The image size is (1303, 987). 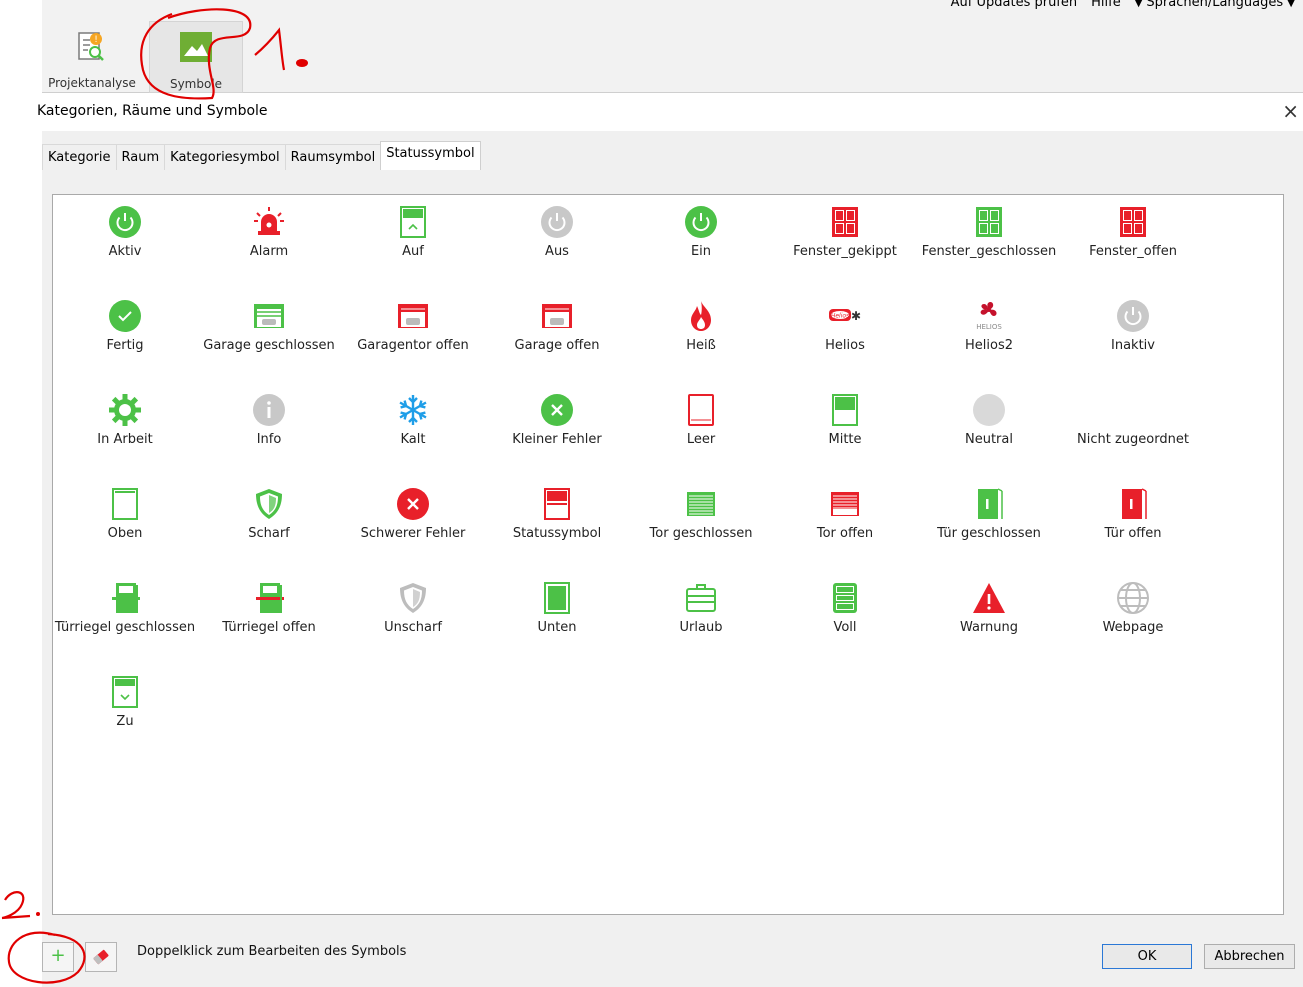 What do you see at coordinates (125, 618) in the screenshot?
I see `symbol-item: Türriegel geschlossen` at bounding box center [125, 618].